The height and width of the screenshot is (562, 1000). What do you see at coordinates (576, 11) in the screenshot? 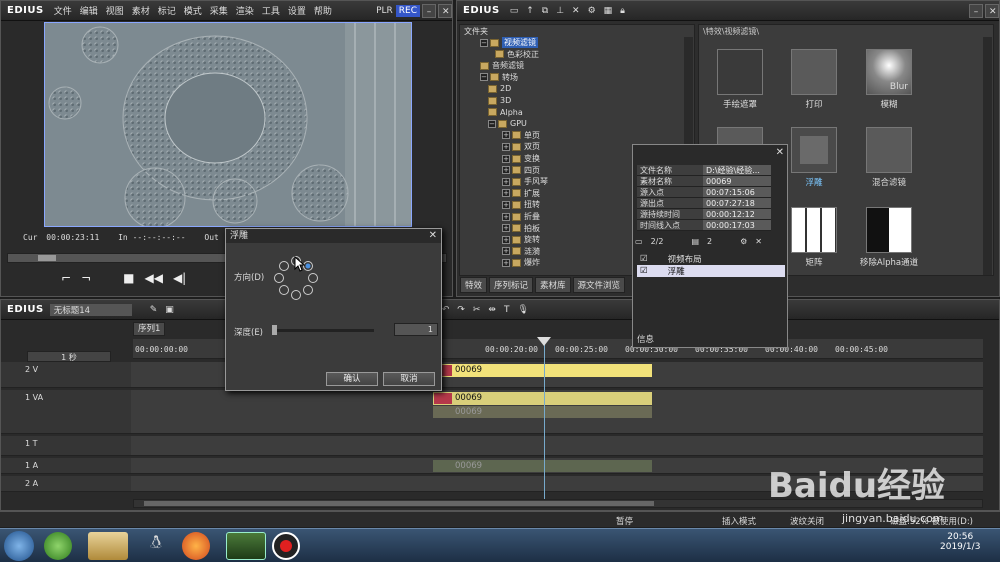
I see `delete-icon: ✕` at bounding box center [576, 11].